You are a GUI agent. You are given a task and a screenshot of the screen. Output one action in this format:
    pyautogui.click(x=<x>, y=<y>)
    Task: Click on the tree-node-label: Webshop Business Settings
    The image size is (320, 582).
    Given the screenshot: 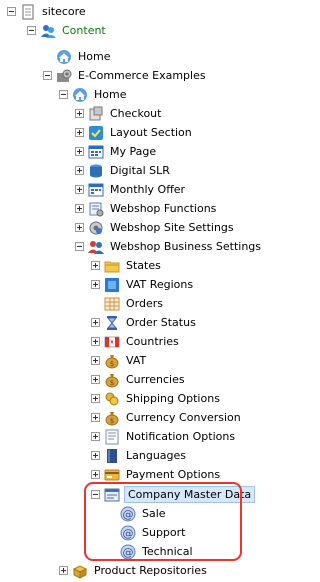 What is the action you would take?
    pyautogui.click(x=186, y=246)
    